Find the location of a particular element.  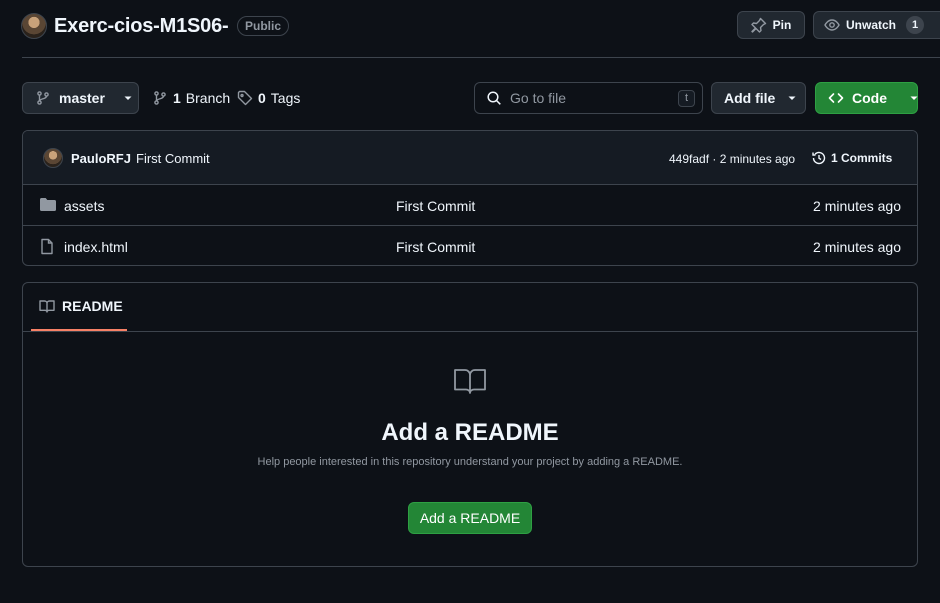

branch-name: master is located at coordinates (82, 98).